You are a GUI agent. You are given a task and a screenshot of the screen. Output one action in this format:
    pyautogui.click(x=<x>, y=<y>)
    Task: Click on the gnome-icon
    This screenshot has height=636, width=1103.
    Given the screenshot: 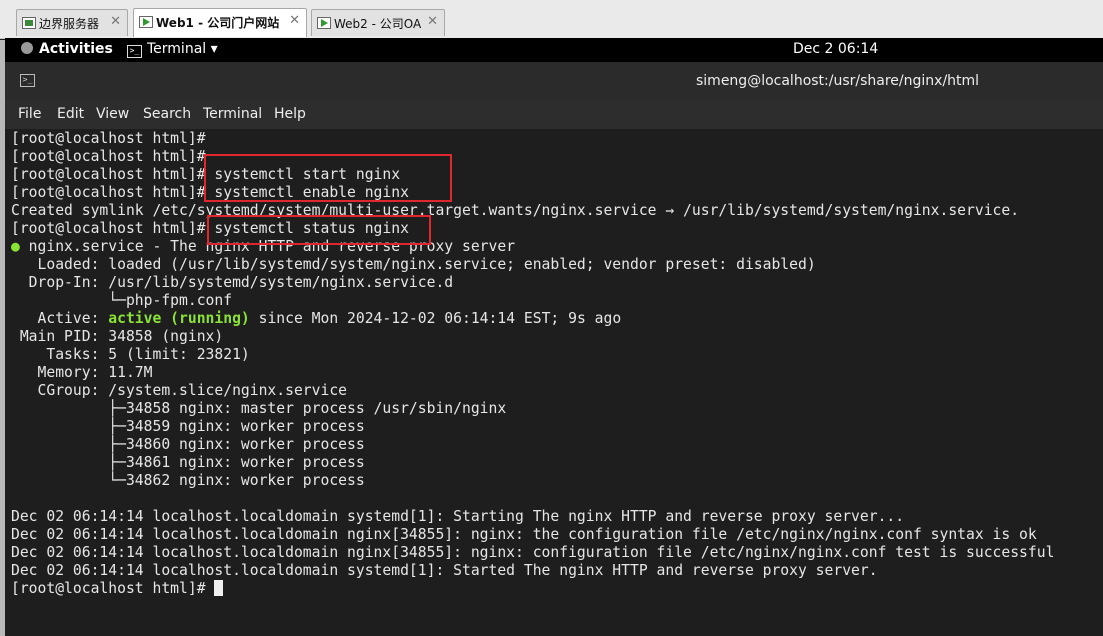 What is the action you would take?
    pyautogui.click(x=27, y=48)
    